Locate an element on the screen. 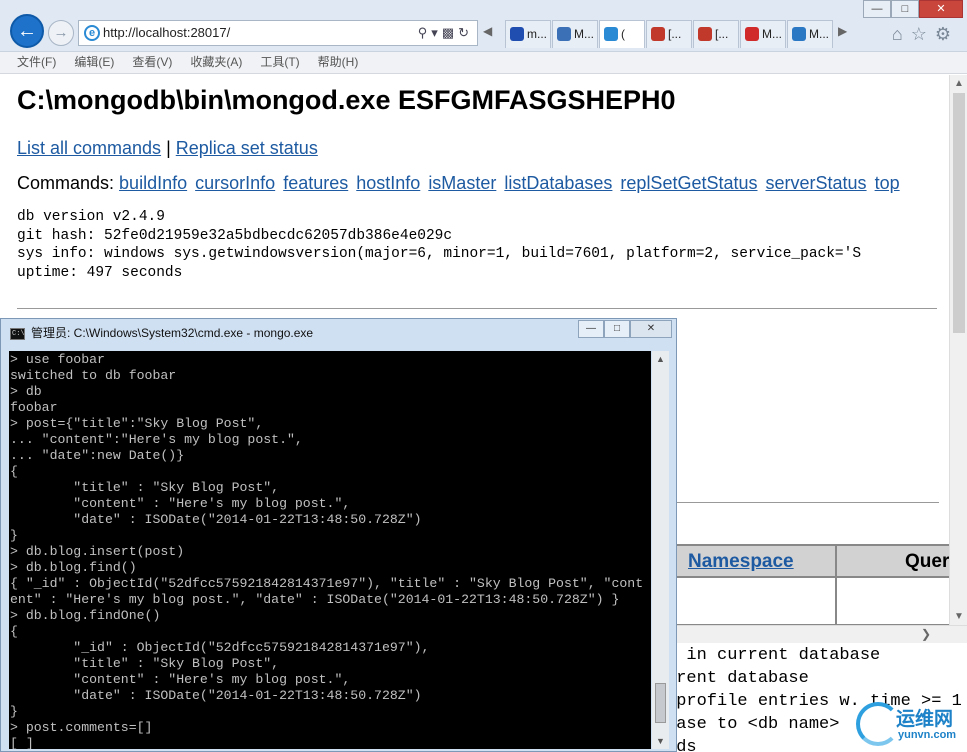 Image resolution: width=967 pixels, height=752 pixels. browser-tab: ( is located at coordinates (622, 34).